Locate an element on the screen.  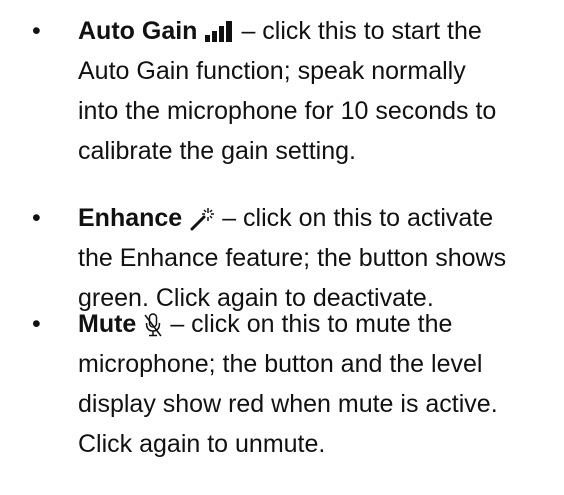
item-line: Mute – click on this to mute the is located at coordinates (265, 324).